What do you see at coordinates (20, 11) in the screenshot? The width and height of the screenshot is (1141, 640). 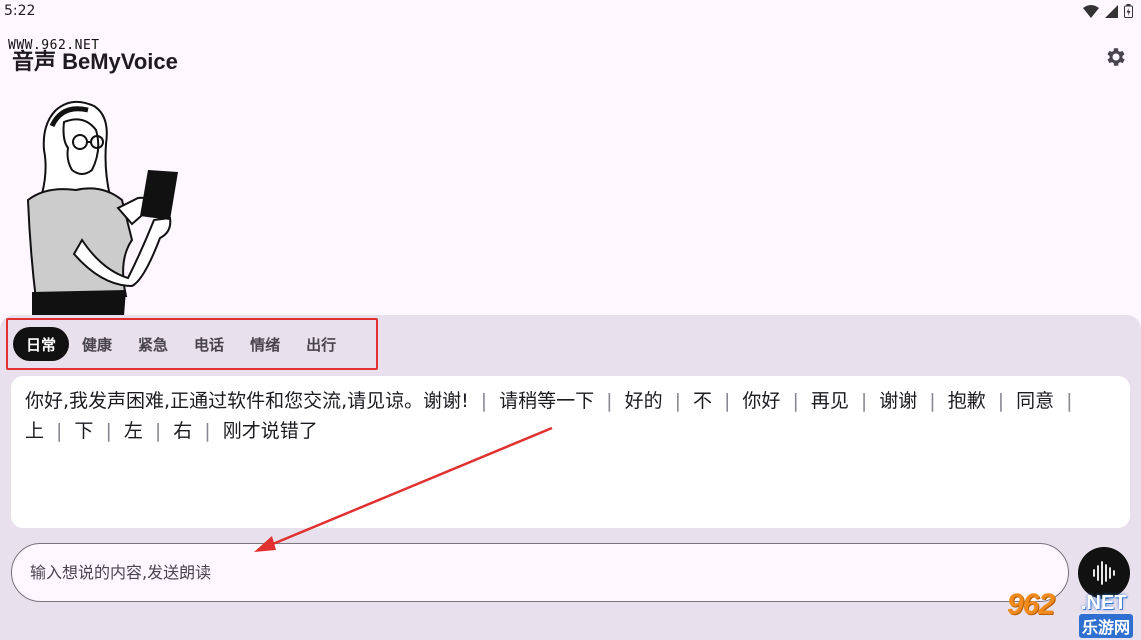 I see `status-time: 5:22` at bounding box center [20, 11].